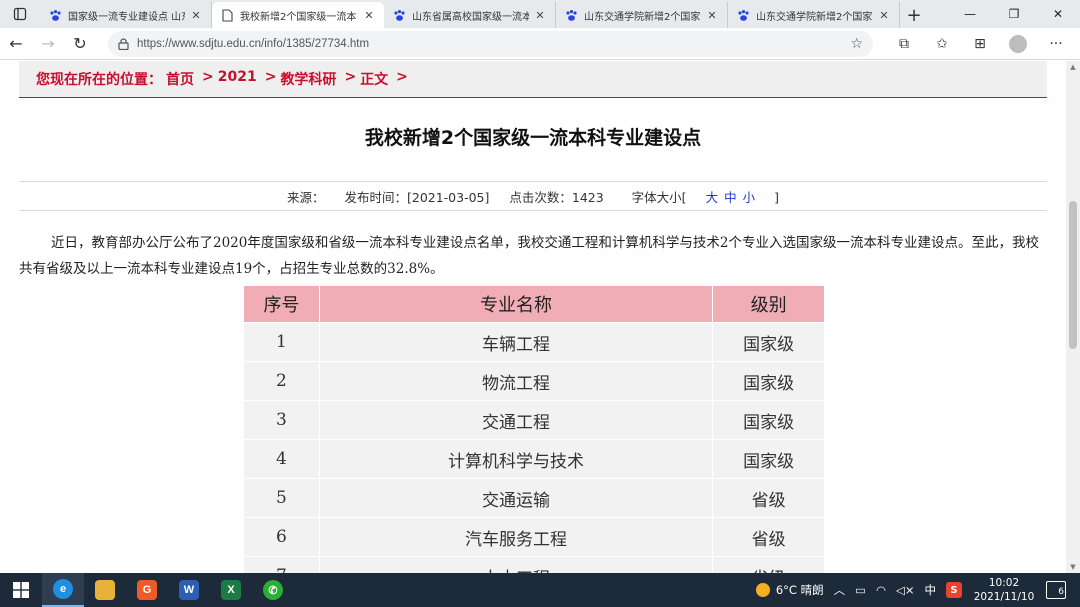 The height and width of the screenshot is (607, 1080). Describe the element at coordinates (768, 381) in the screenshot. I see `cell-level: 国家级` at that location.